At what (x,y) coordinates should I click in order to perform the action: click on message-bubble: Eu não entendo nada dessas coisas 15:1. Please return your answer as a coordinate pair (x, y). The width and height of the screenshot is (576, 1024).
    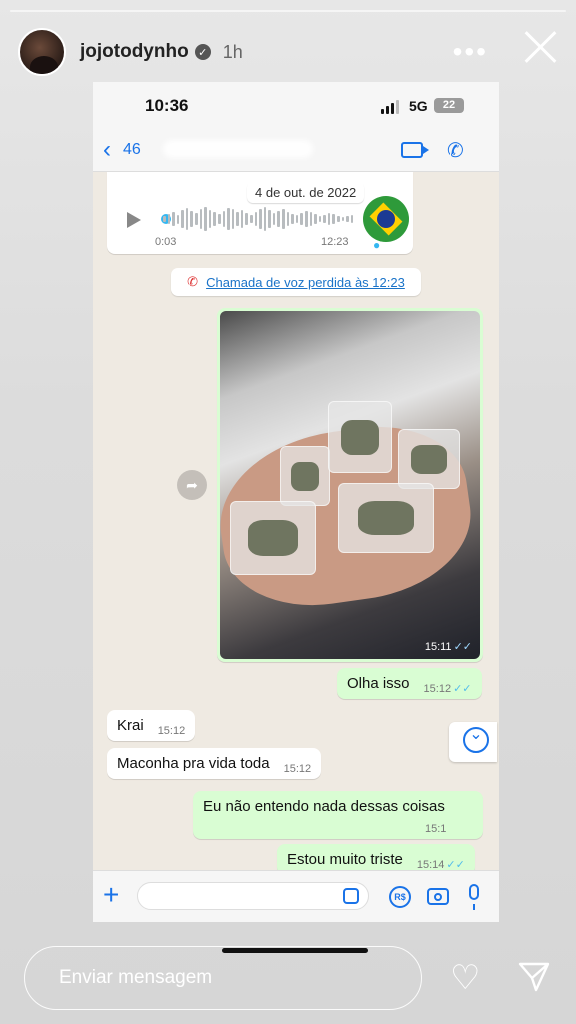
    Looking at the image, I should click on (338, 815).